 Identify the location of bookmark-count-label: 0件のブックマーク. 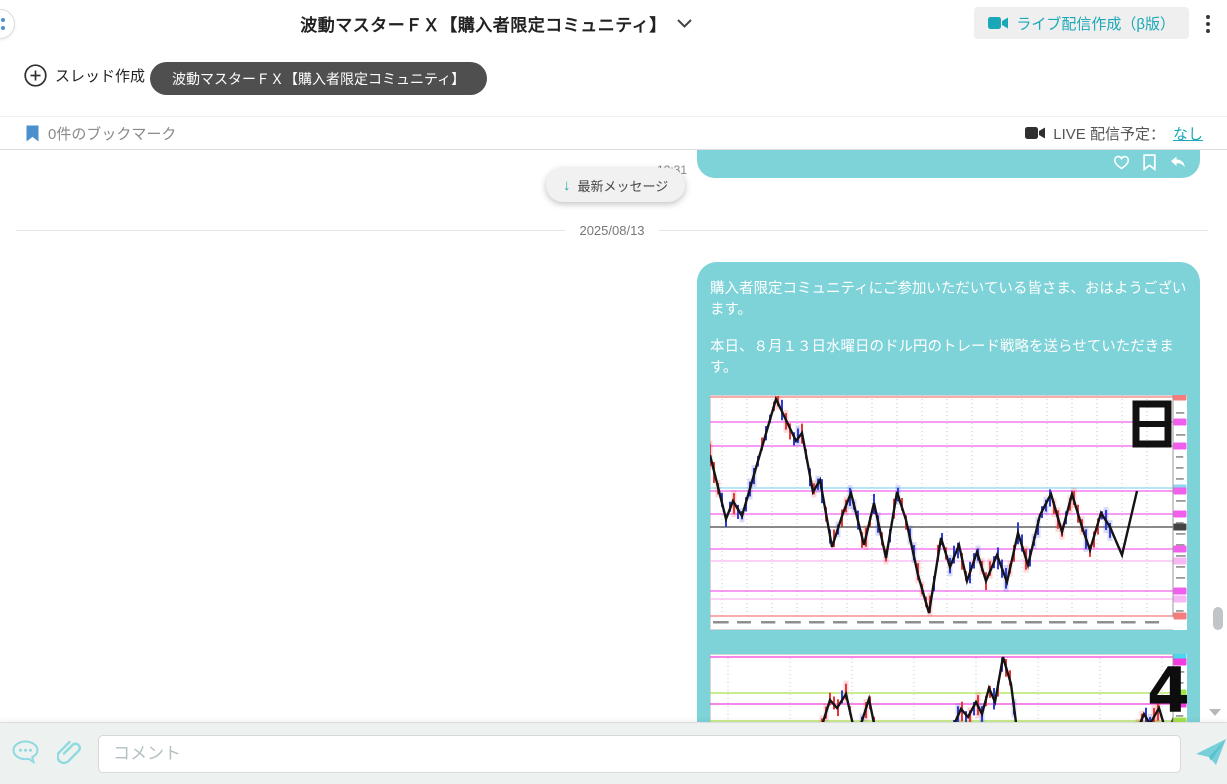
(112, 134).